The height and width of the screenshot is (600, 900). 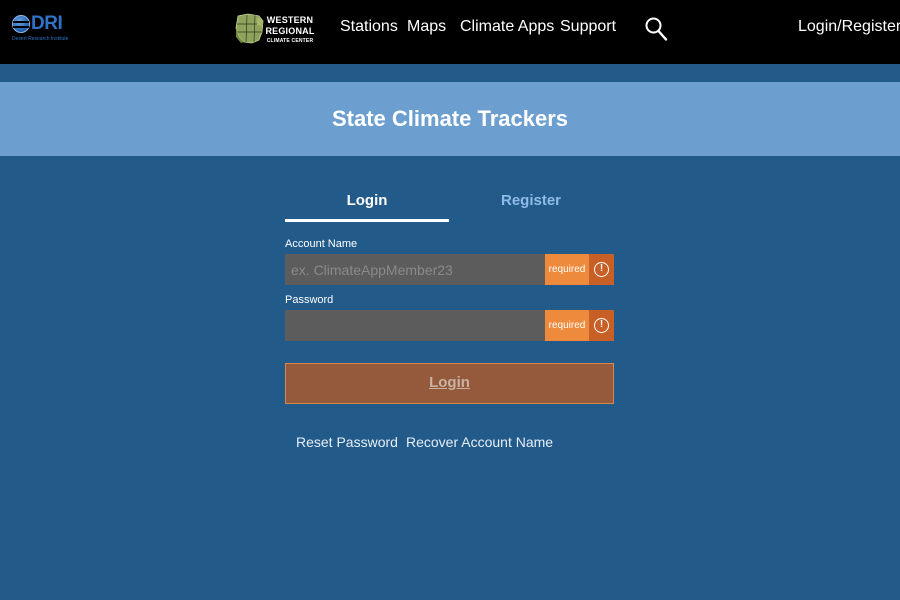 What do you see at coordinates (309, 300) in the screenshot?
I see `password-label: Password` at bounding box center [309, 300].